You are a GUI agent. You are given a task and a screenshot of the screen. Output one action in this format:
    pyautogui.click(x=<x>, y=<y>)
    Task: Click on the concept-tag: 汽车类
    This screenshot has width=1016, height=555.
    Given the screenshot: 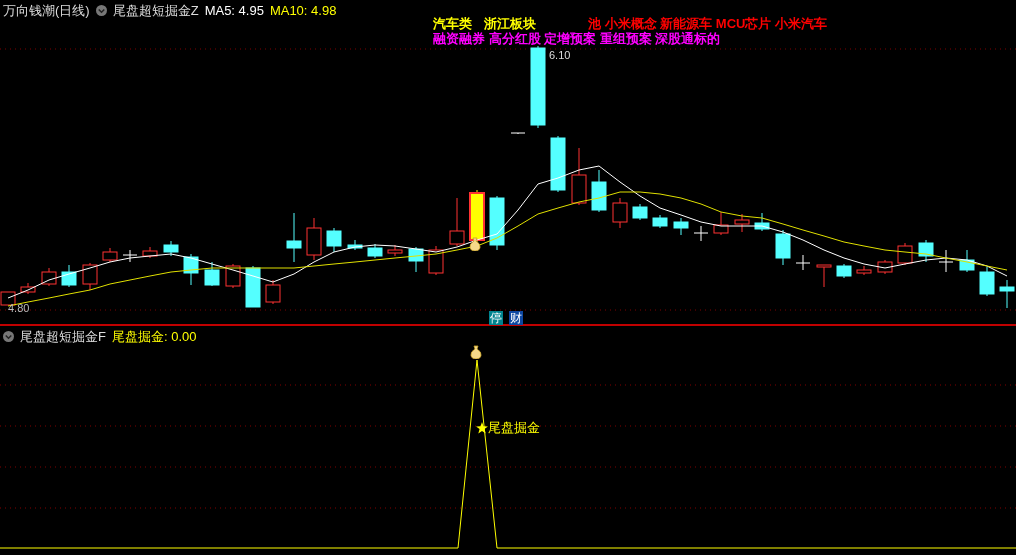 What is the action you would take?
    pyautogui.click(x=452, y=24)
    